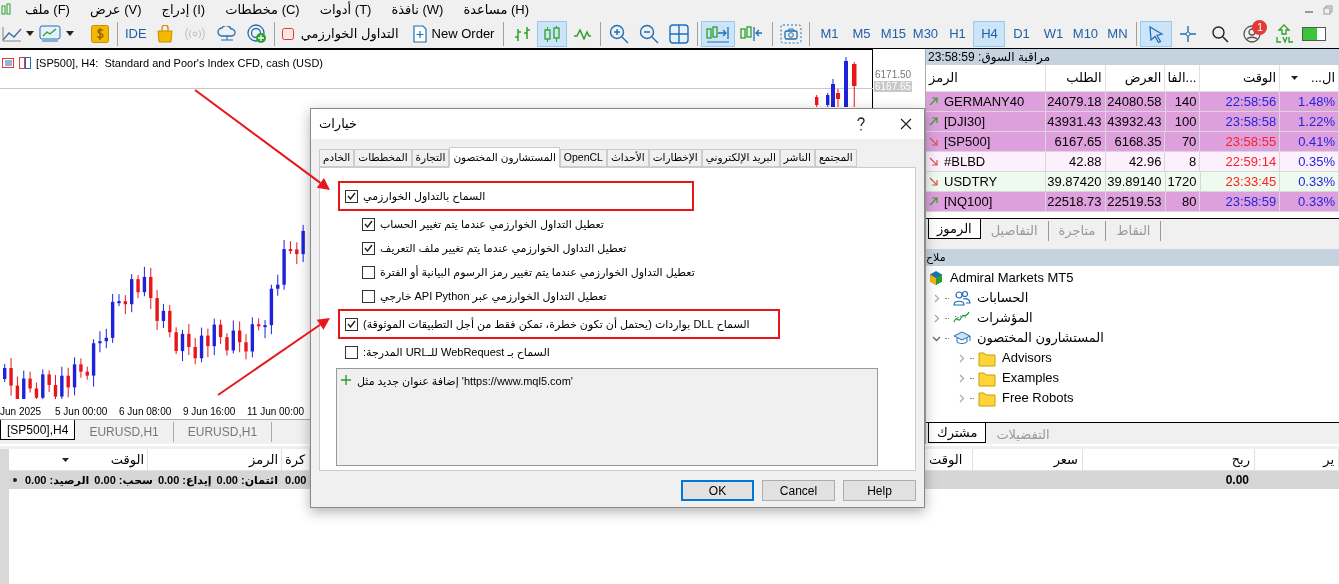 This screenshot has height=584, width=1339. What do you see at coordinates (861, 33) in the screenshot?
I see `timeframe-button: M5` at bounding box center [861, 33].